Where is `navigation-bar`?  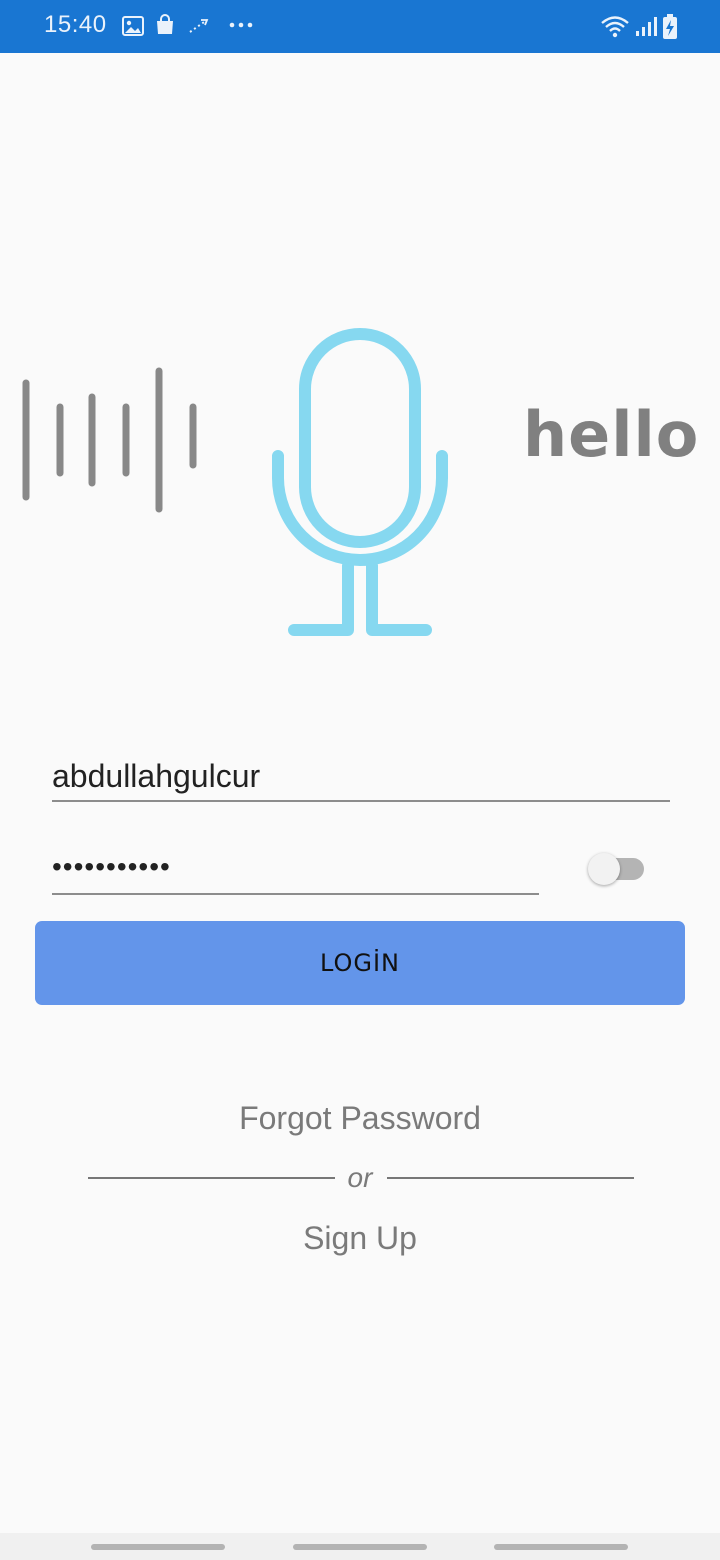 navigation-bar is located at coordinates (360, 1546).